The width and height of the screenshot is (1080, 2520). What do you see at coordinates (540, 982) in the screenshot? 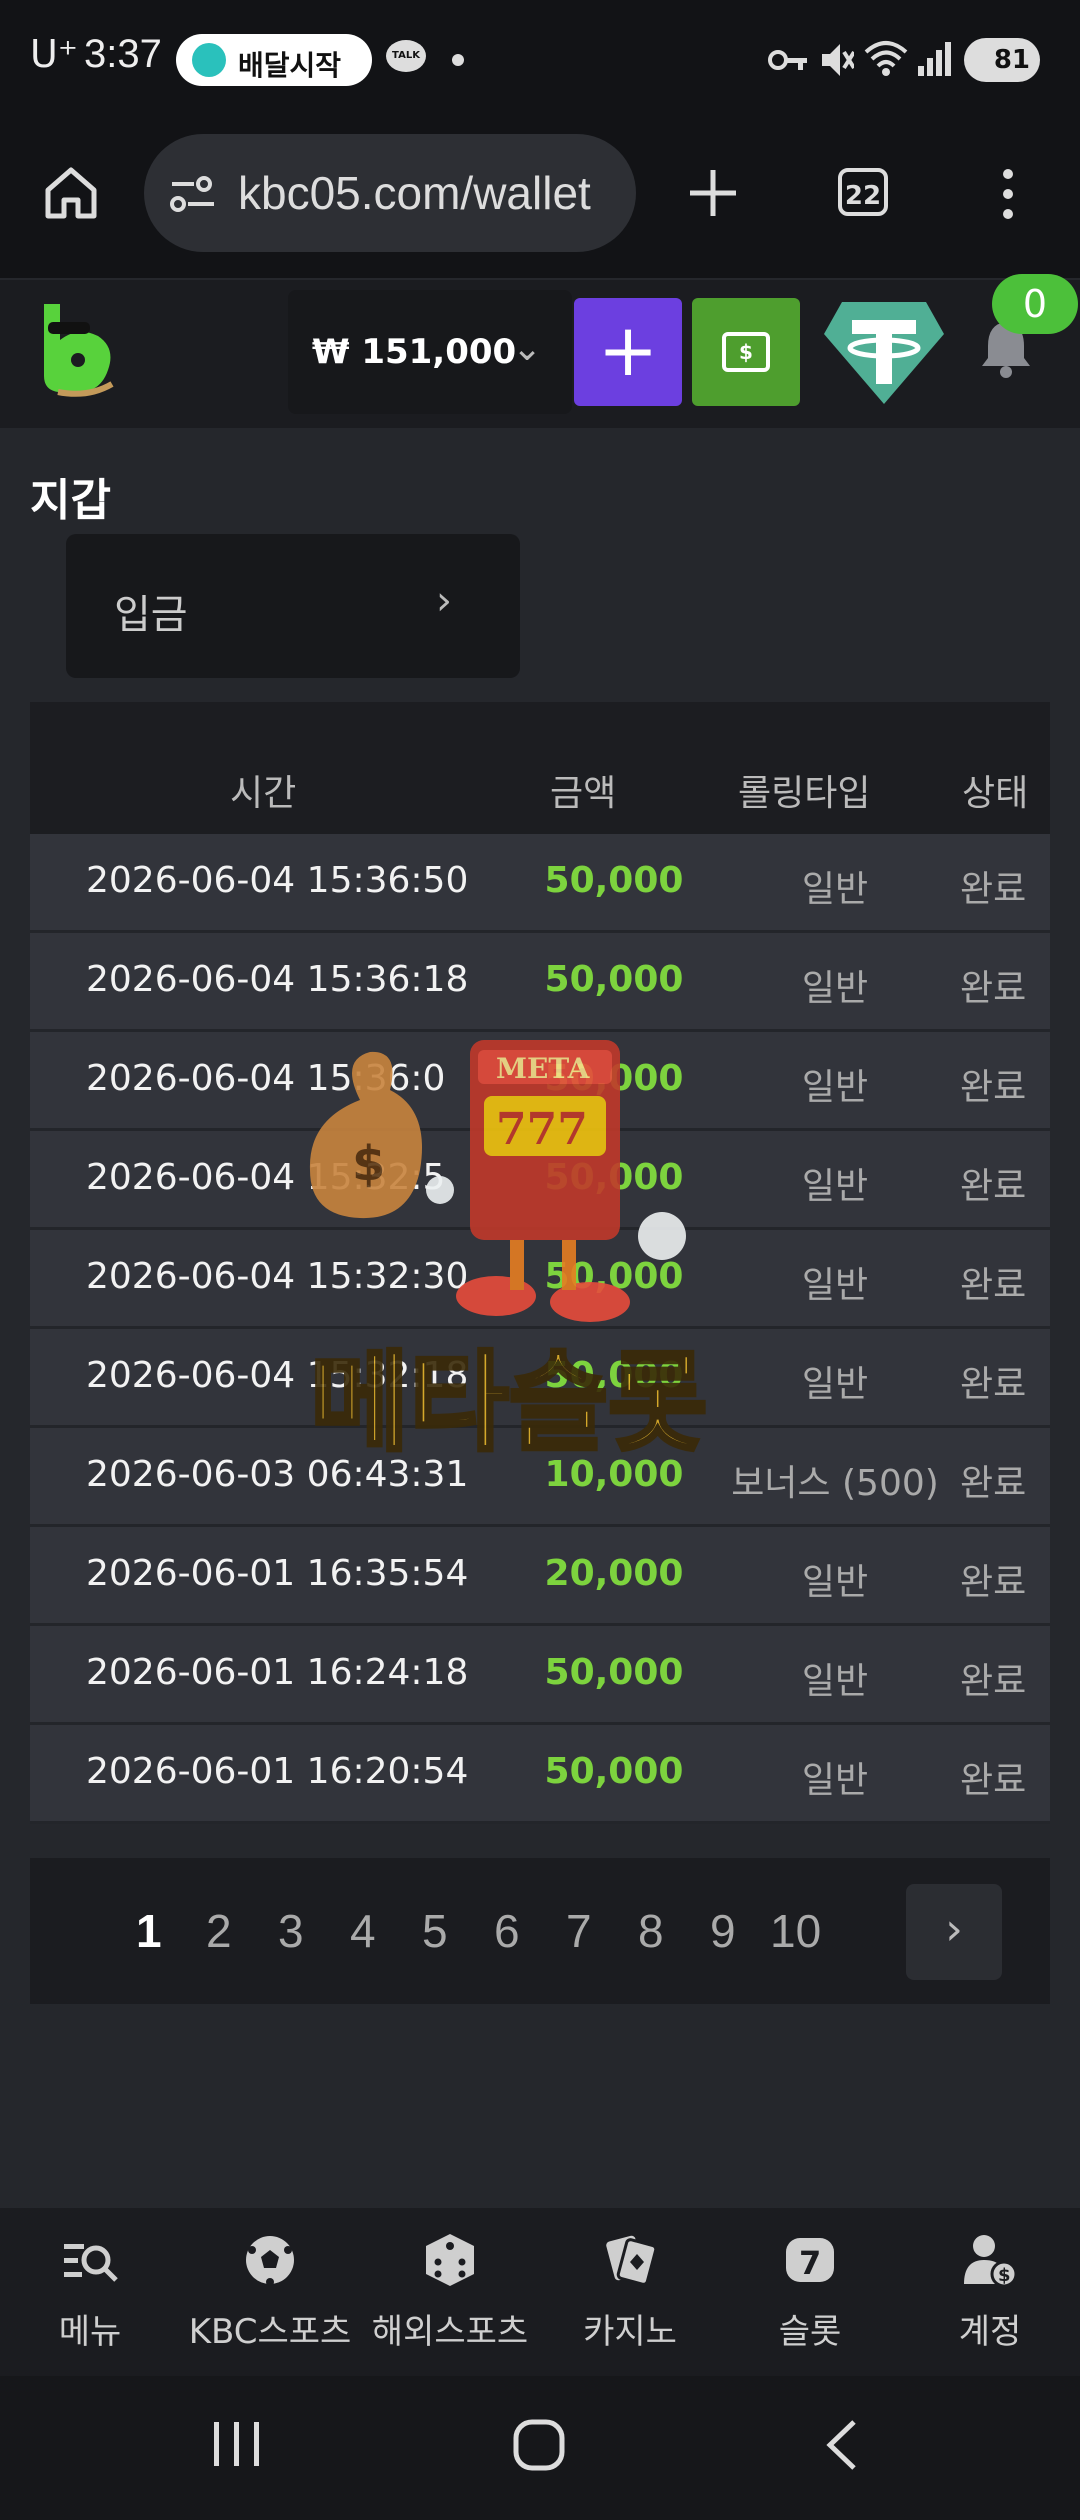
I see `table-row: 2026-06-04 15:36:18 50,000 일반 완료` at bounding box center [540, 982].